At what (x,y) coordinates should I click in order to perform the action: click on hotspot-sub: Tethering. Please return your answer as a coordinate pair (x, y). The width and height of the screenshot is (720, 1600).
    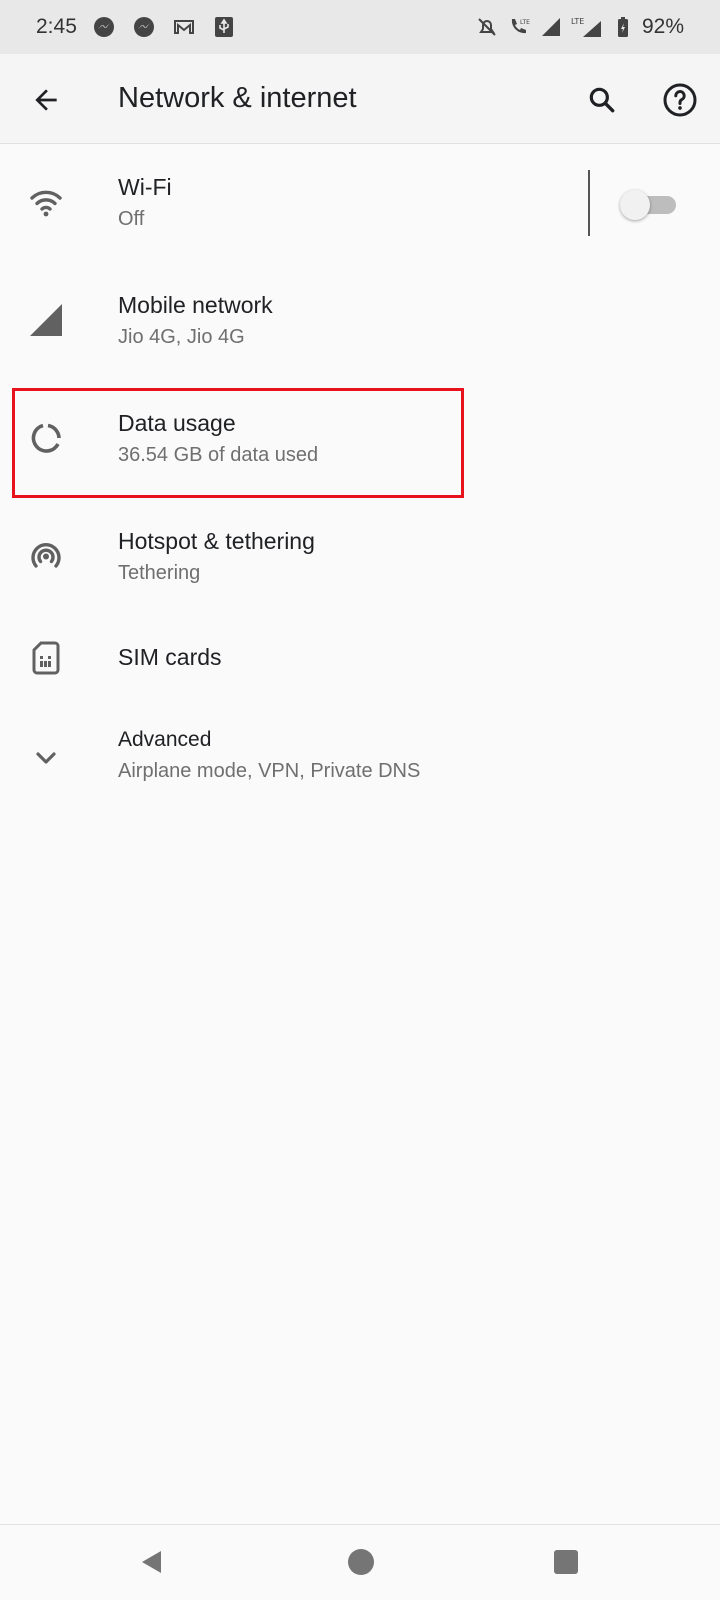
    Looking at the image, I should click on (159, 573).